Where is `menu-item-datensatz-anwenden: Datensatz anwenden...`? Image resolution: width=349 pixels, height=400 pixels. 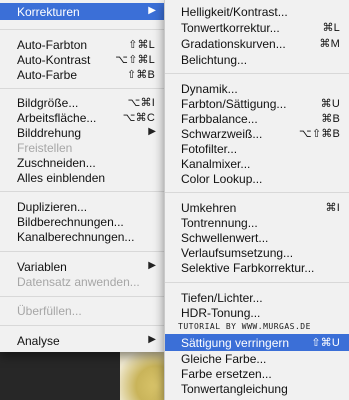
menu-item-datensatz-anwenden: Datensatz anwenden... is located at coordinates (82, 281).